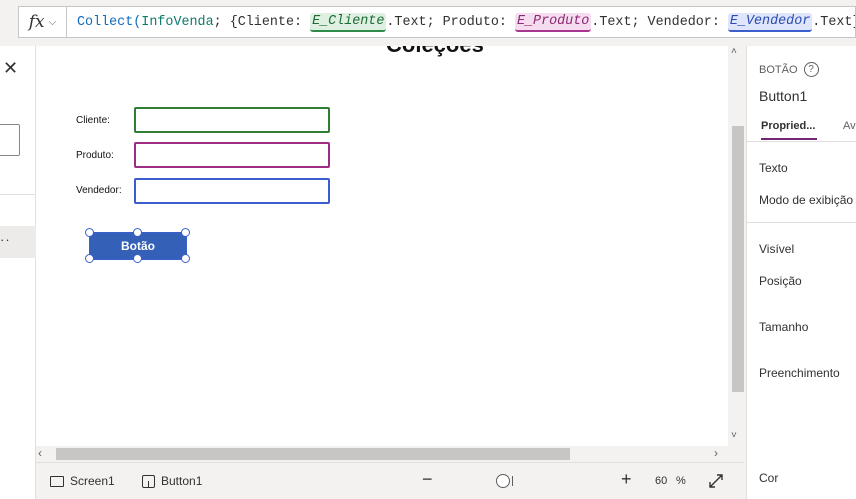 The image size is (856, 499). I want to click on zoom-slider-tick, so click(512, 481).